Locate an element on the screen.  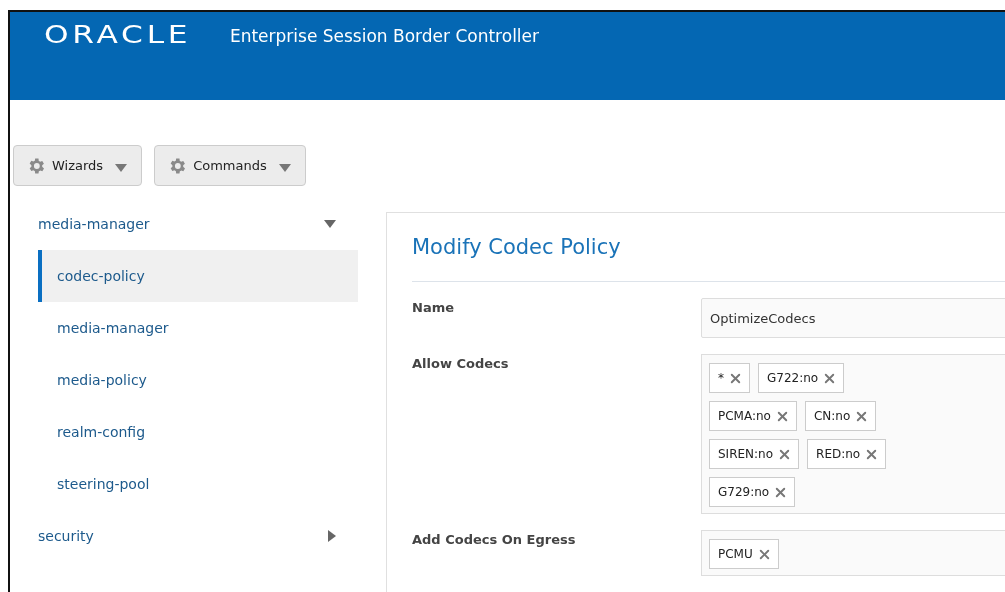
app-title: Enterprise Session Border Controller is located at coordinates (384, 36).